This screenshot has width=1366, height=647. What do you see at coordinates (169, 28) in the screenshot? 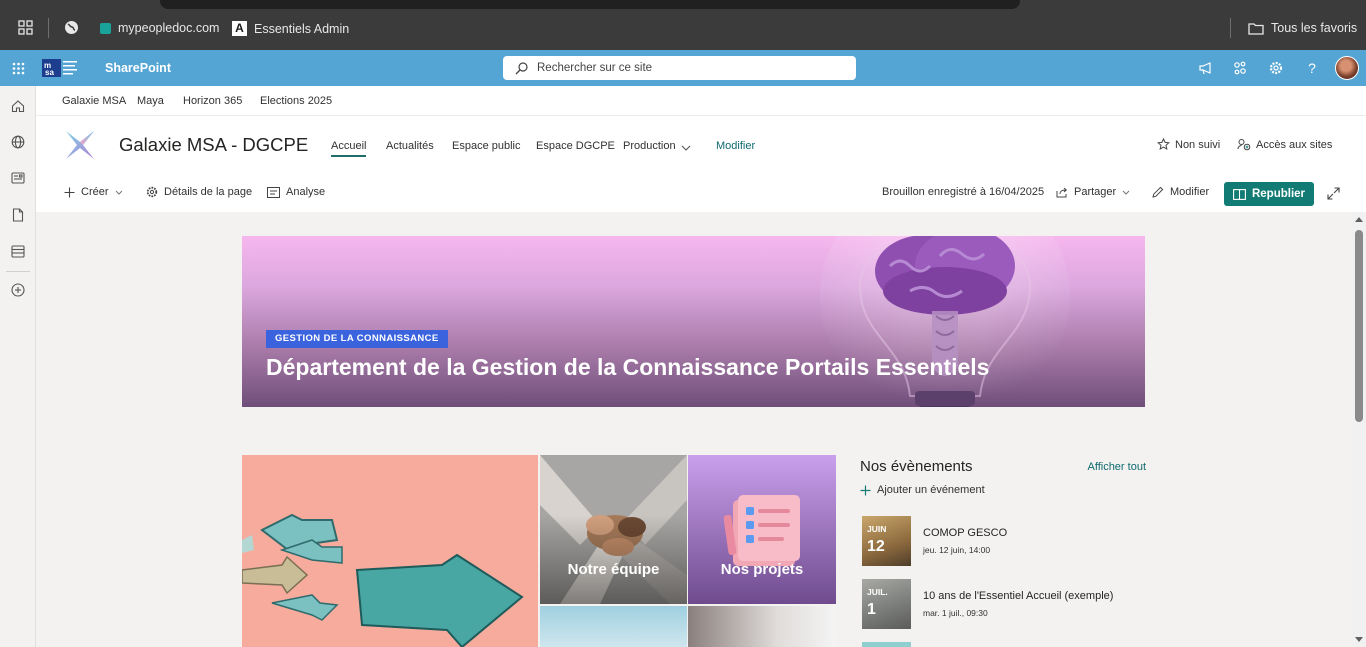
I see `bookmark-label: mypeopledoc.com` at bounding box center [169, 28].